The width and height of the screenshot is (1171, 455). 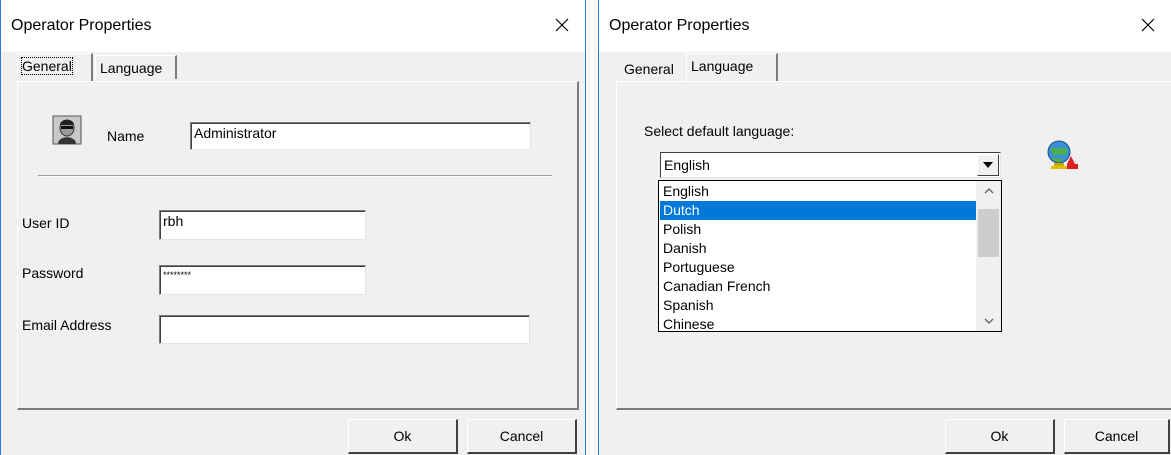 I want to click on language-option: Polish, so click(x=818, y=229).